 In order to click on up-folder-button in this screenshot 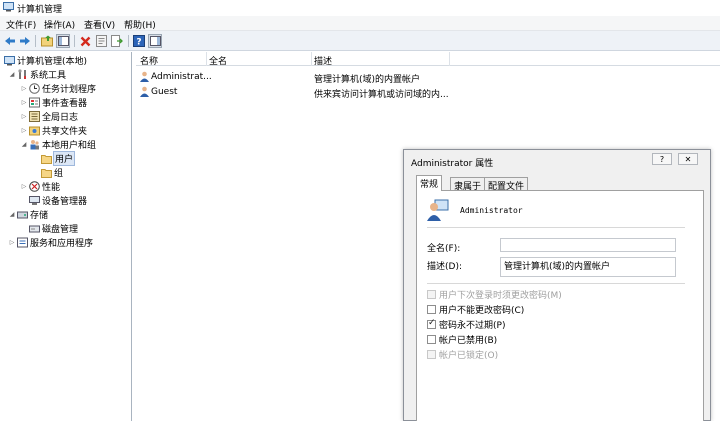, I will do `click(47, 41)`.